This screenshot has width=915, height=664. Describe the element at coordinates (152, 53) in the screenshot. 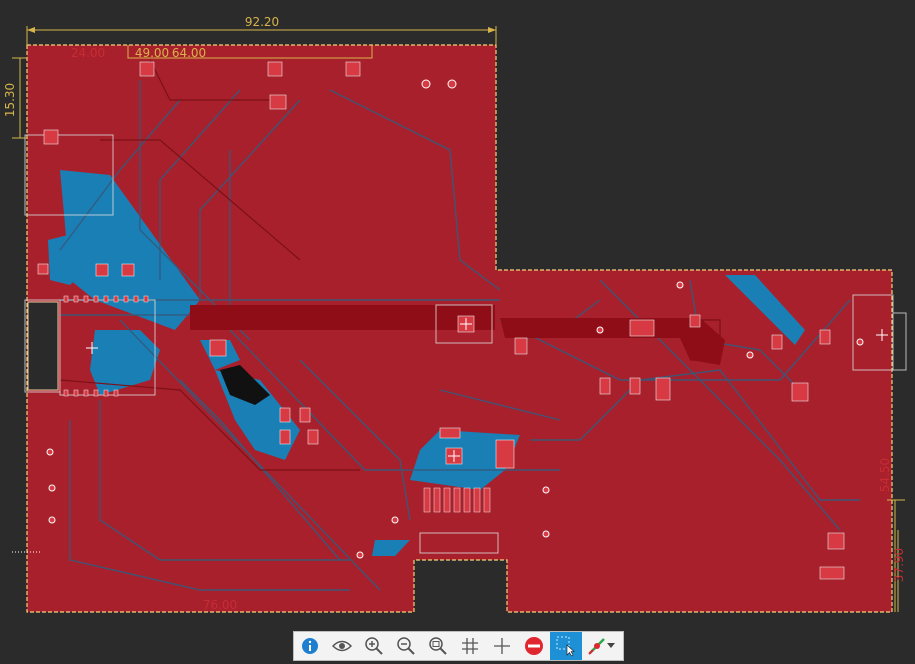

I see `top-pair-a-label: 49.00` at that location.